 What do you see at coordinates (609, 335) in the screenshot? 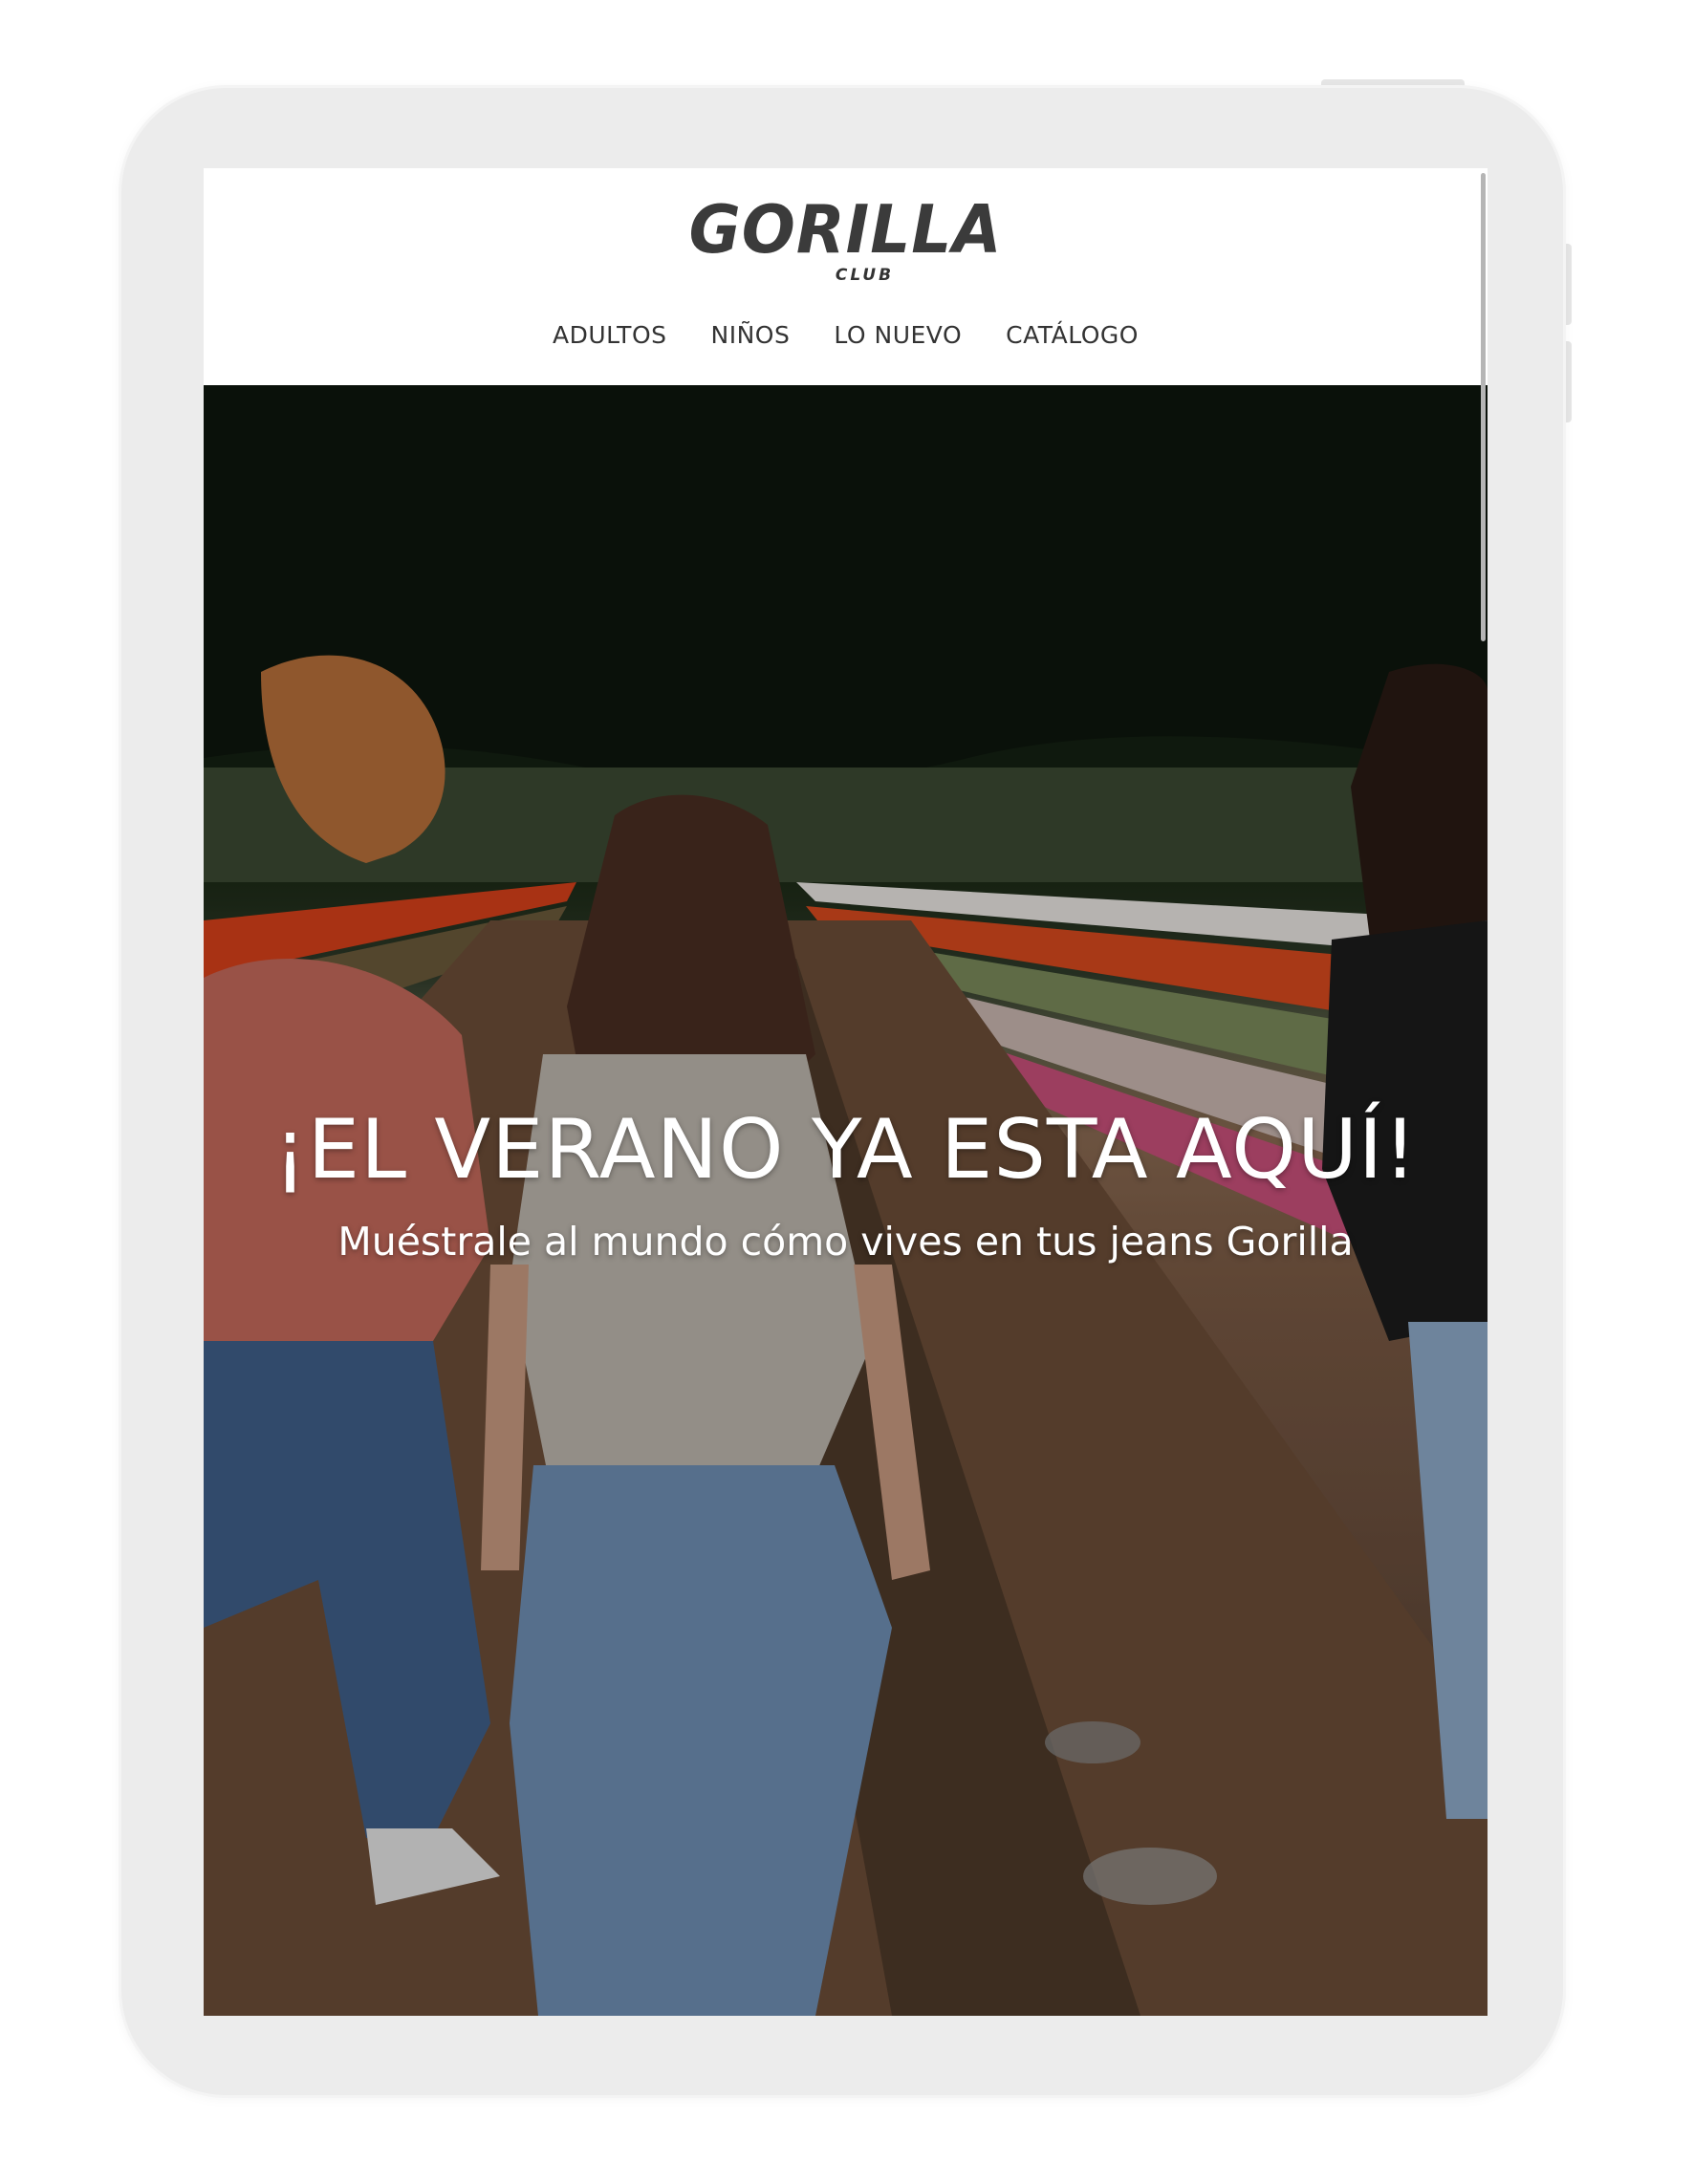
I see `nav-item-adultos: ADULTOS` at bounding box center [609, 335].